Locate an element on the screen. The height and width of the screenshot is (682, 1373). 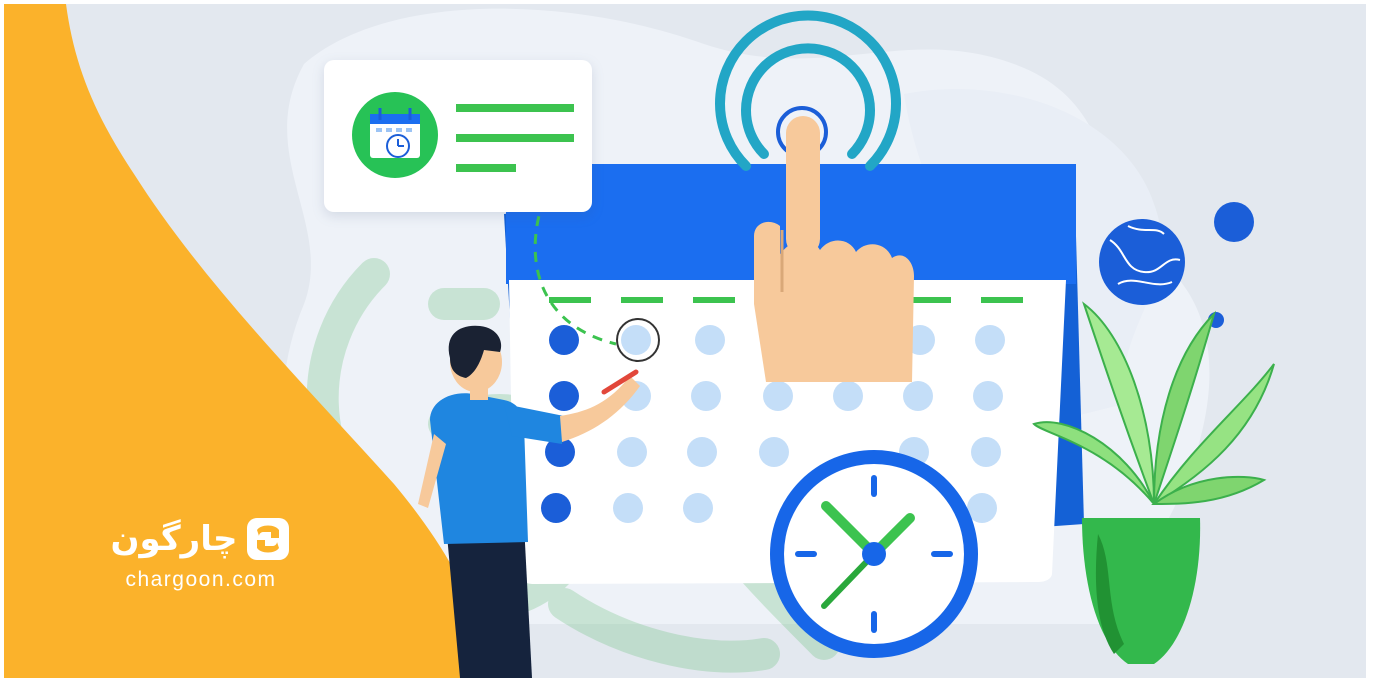
calendar-clock-icon is located at coordinates (395, 133).